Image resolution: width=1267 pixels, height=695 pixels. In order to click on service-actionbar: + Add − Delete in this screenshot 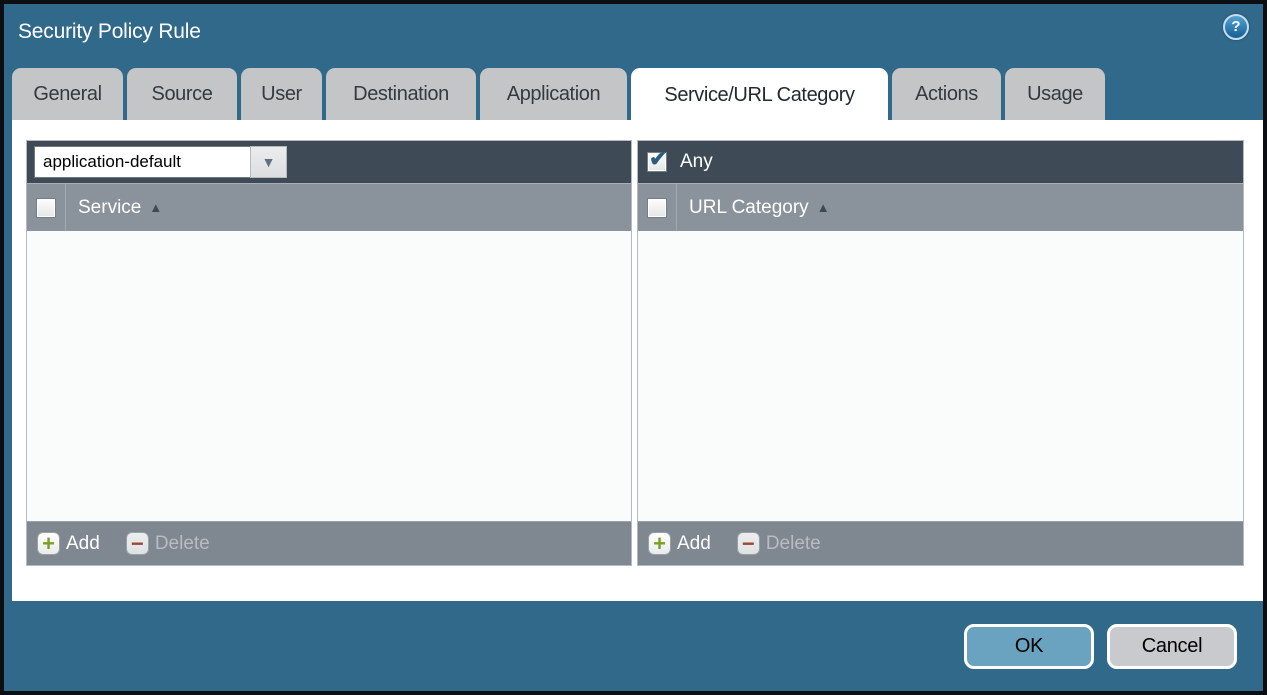, I will do `click(329, 543)`.